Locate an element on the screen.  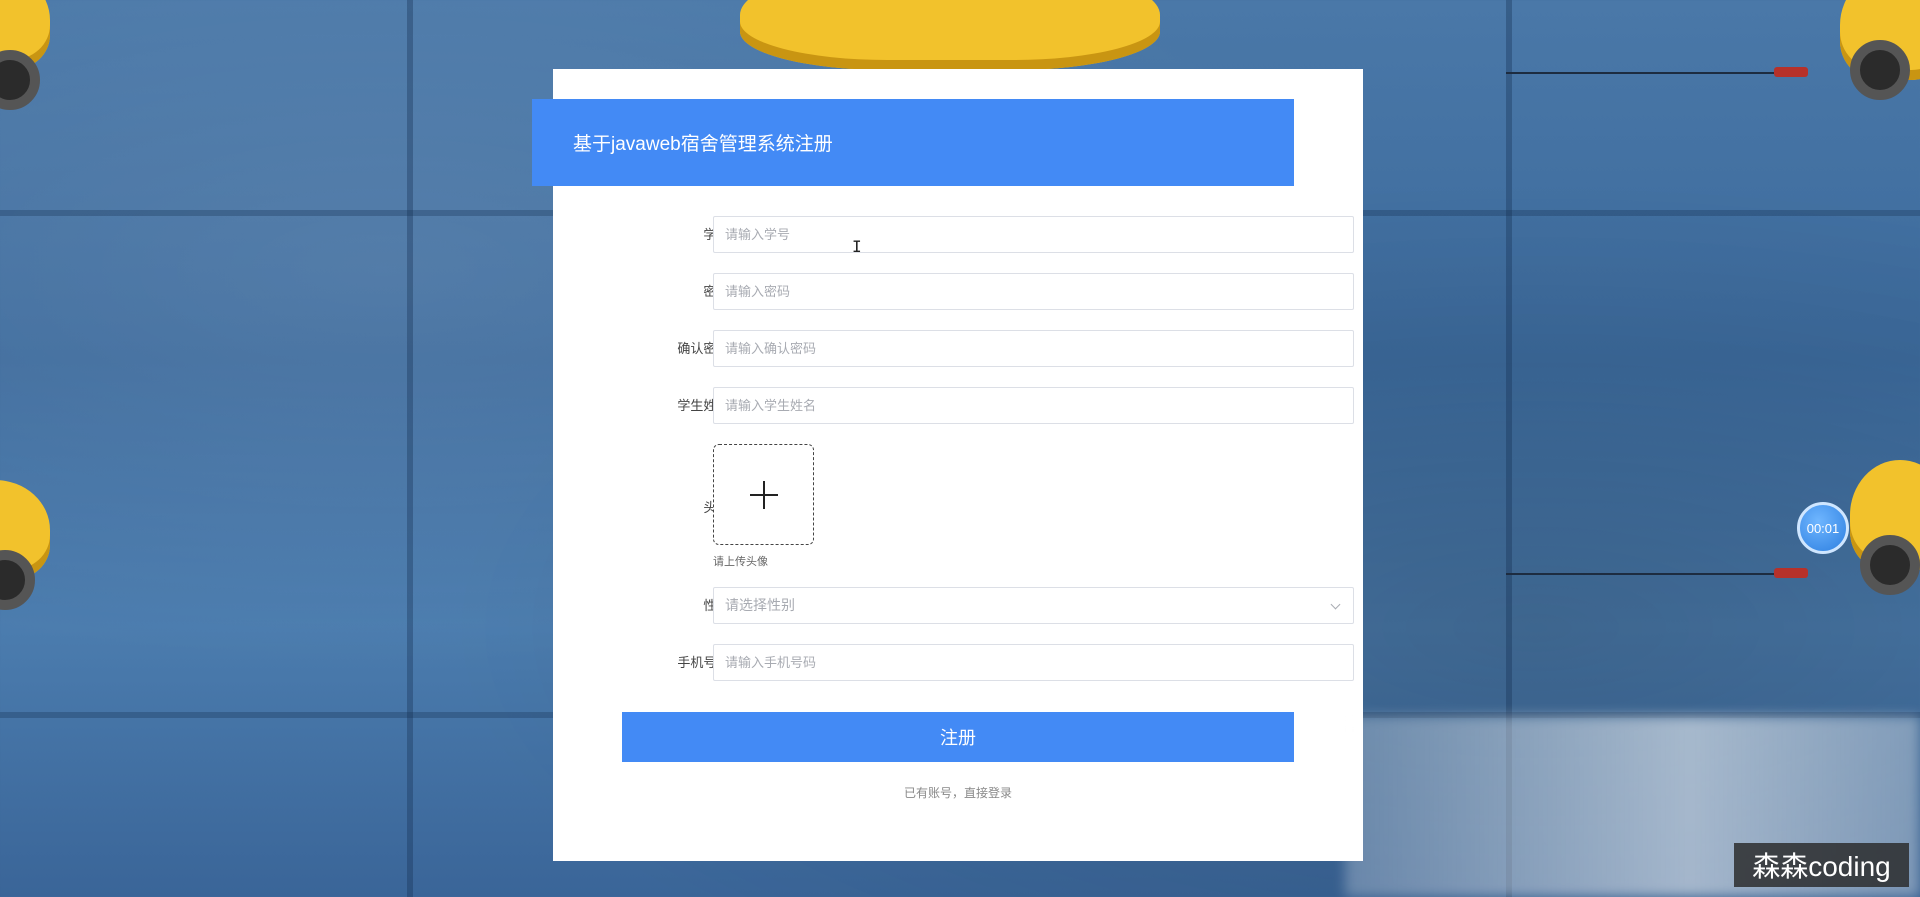
gender-select-placeholder: 请选择性别 is located at coordinates (760, 605).